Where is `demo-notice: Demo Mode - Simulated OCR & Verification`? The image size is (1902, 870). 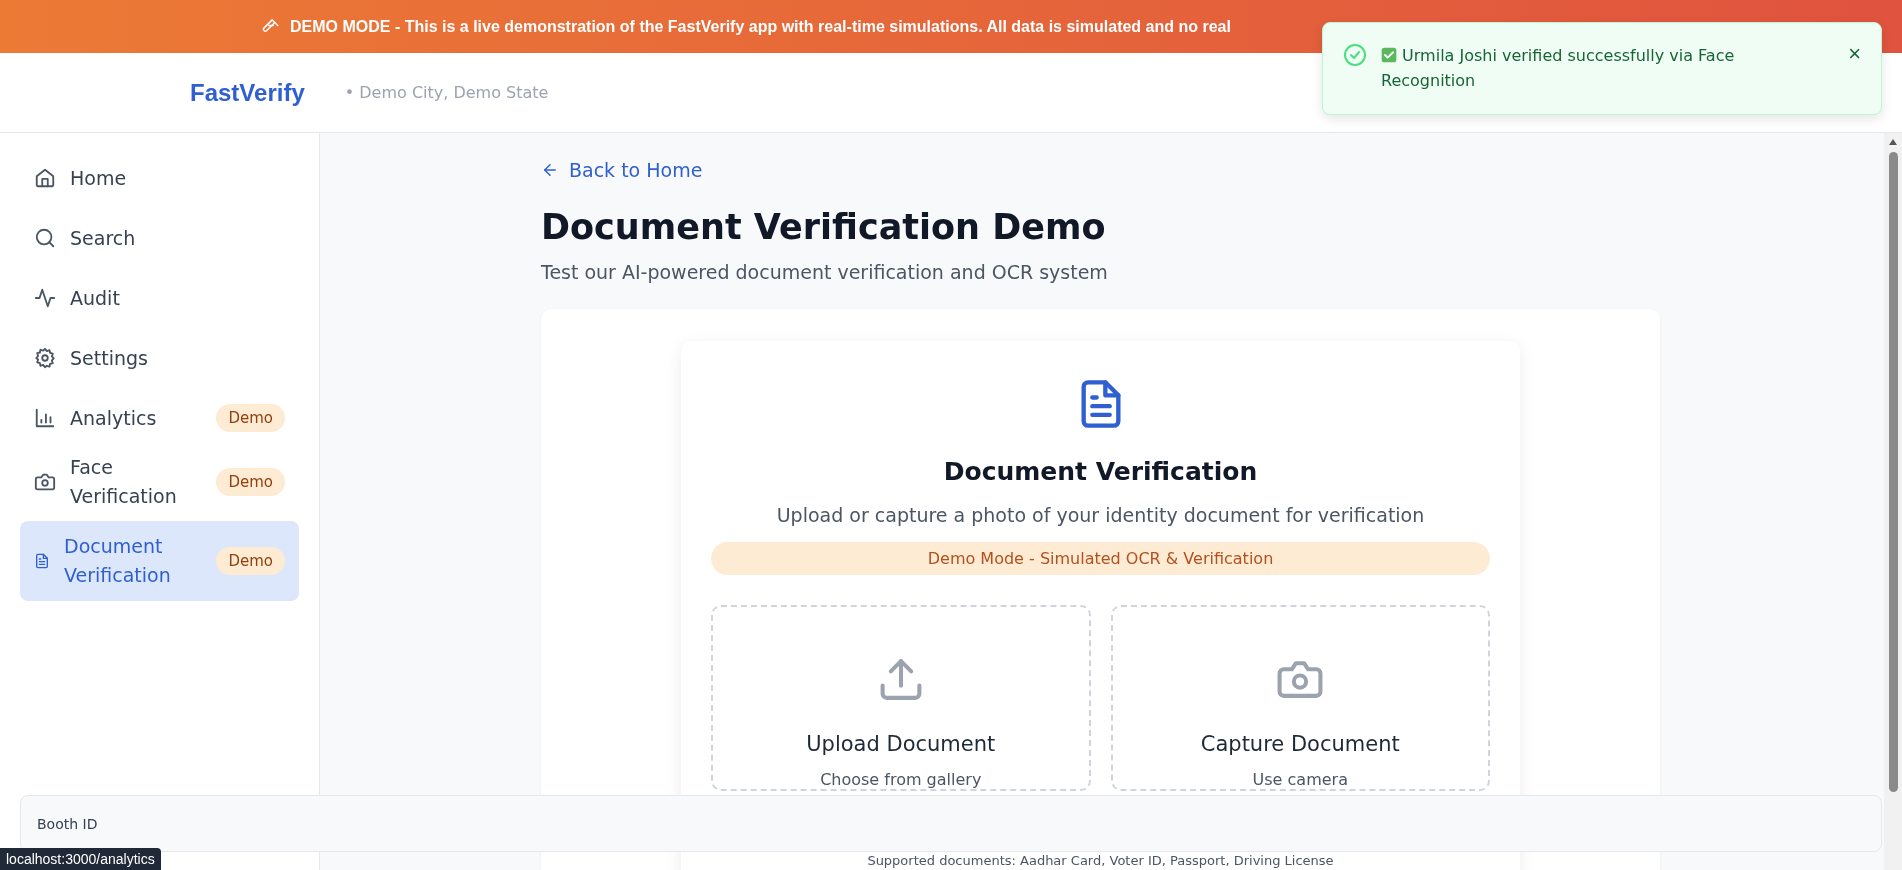
demo-notice: Demo Mode - Simulated OCR & Verification is located at coordinates (1100, 558).